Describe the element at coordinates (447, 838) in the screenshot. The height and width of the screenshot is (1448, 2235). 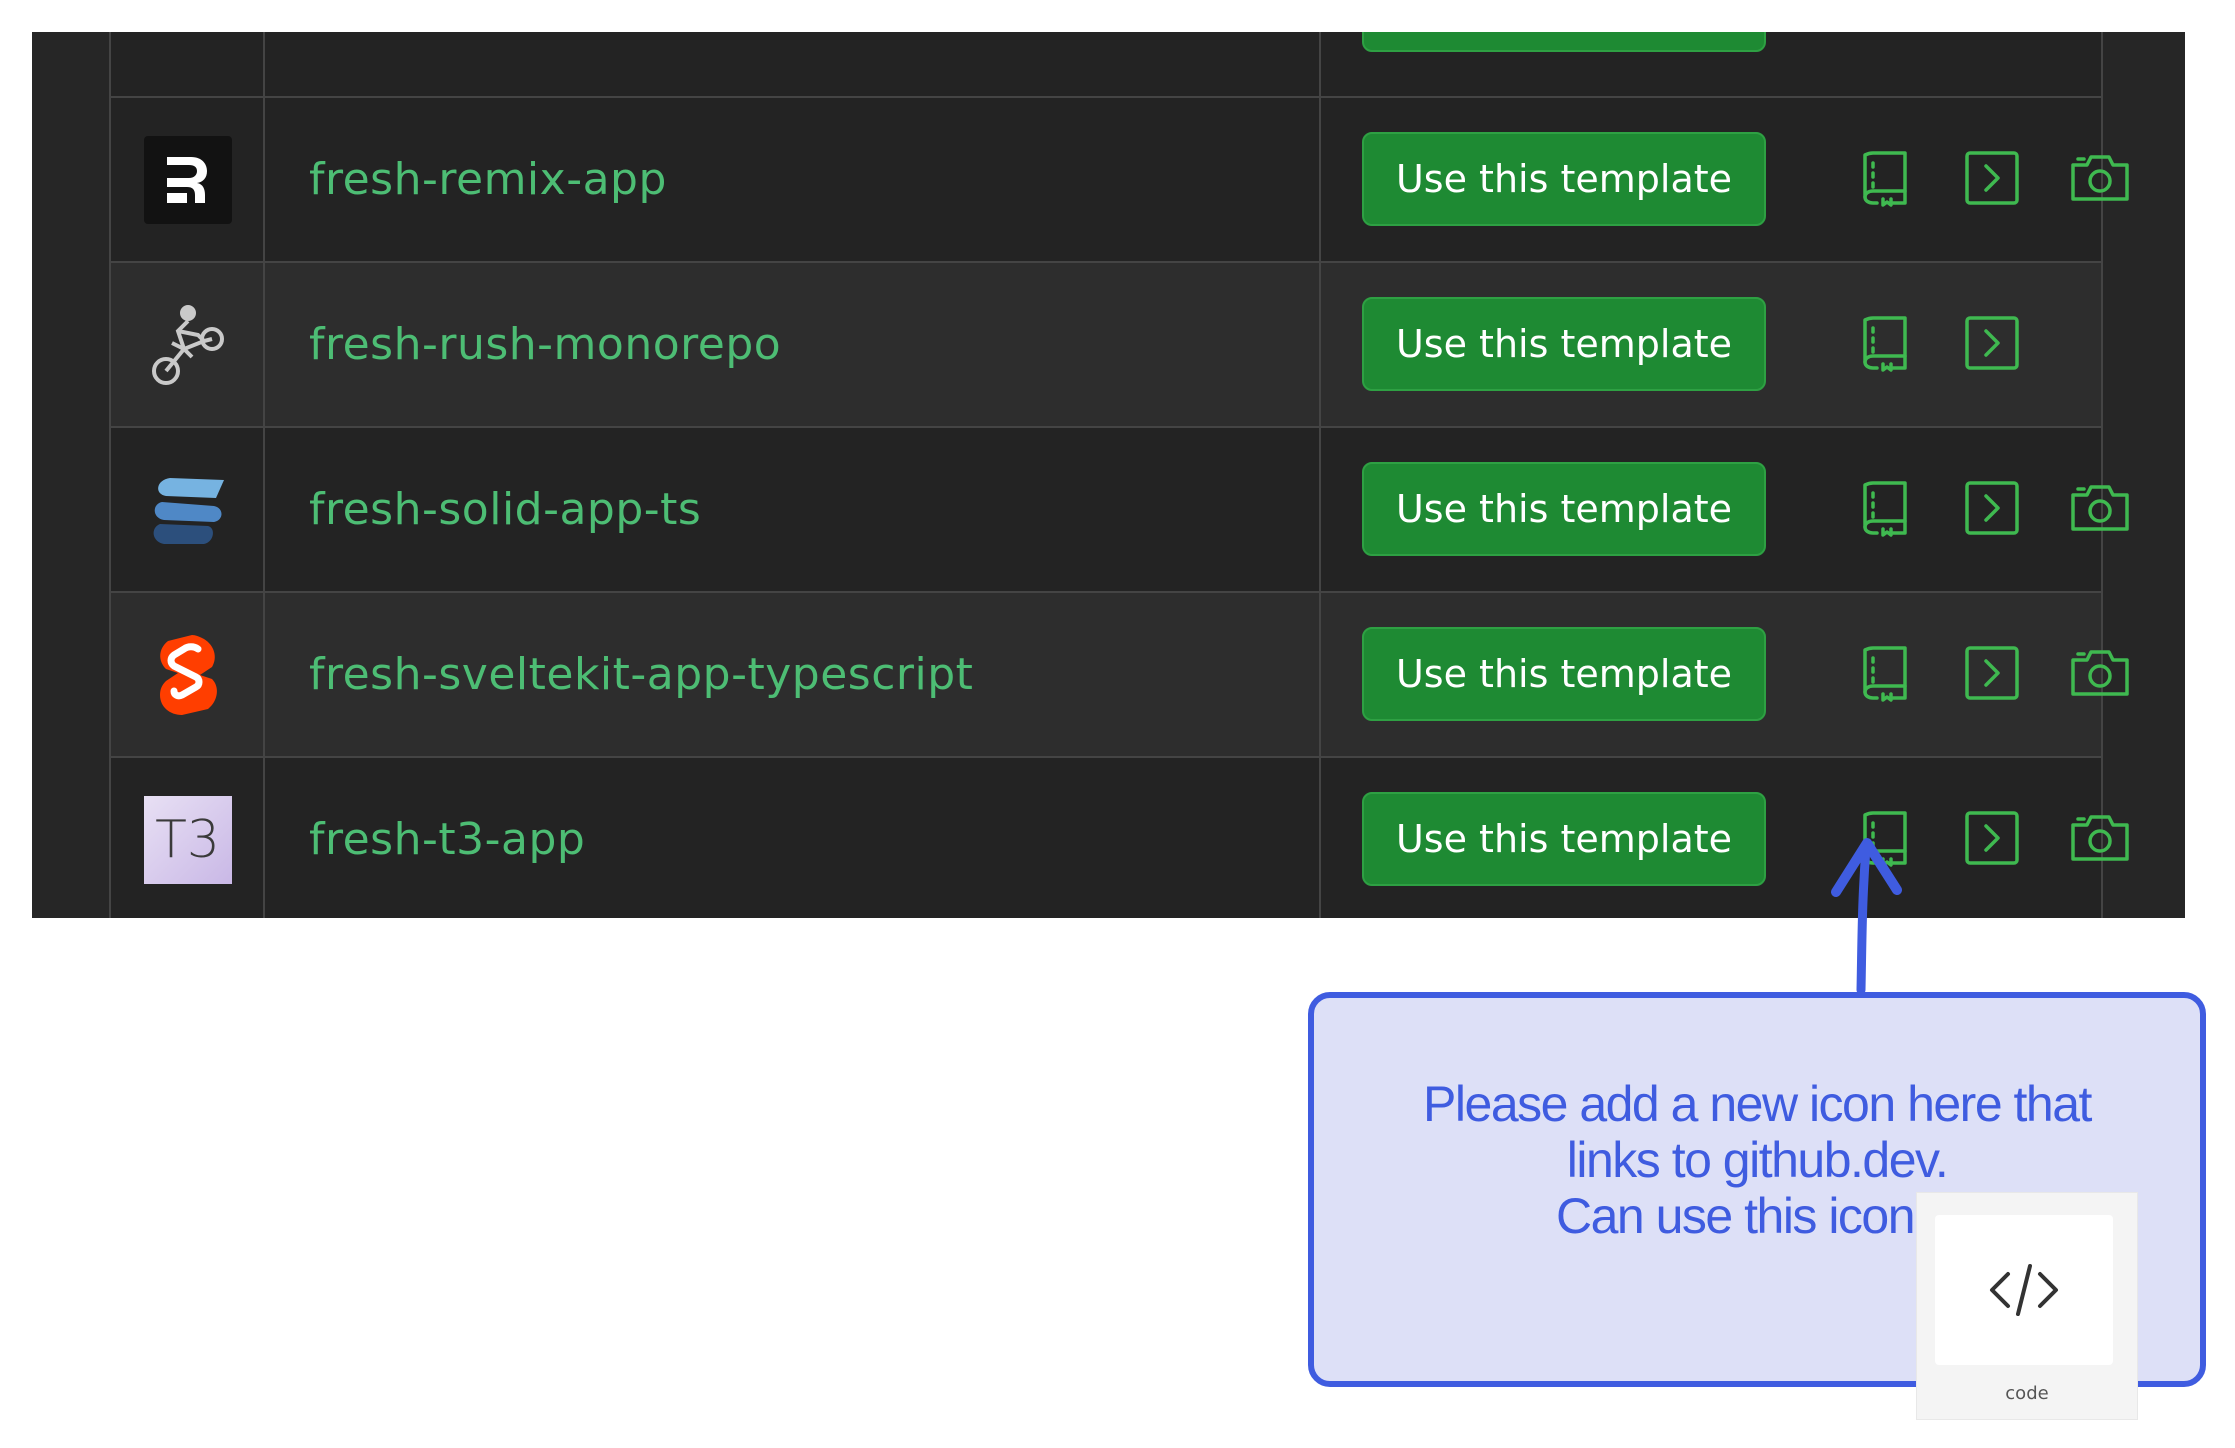
I see `template-name-link: fresh-t3-app` at that location.